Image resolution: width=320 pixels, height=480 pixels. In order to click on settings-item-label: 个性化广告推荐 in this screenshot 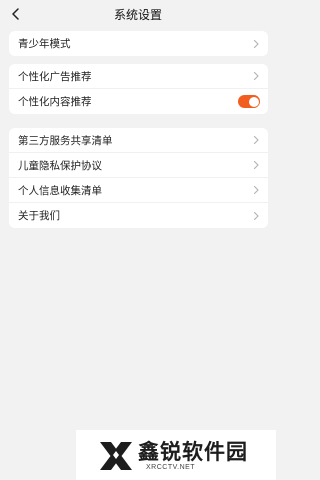, I will do `click(55, 76)`.